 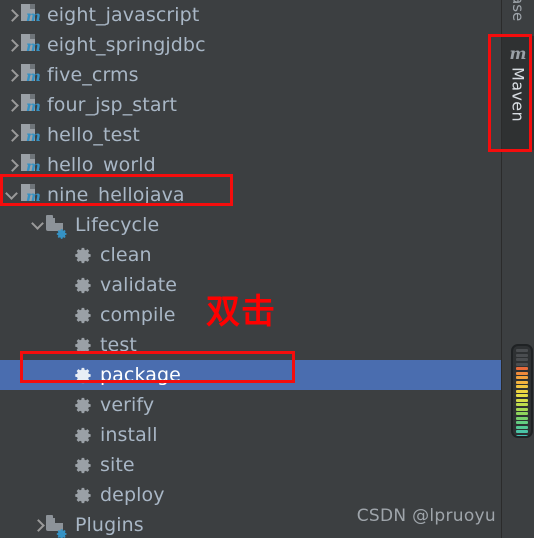 What do you see at coordinates (118, 345) in the screenshot?
I see `tree-row-label: test` at bounding box center [118, 345].